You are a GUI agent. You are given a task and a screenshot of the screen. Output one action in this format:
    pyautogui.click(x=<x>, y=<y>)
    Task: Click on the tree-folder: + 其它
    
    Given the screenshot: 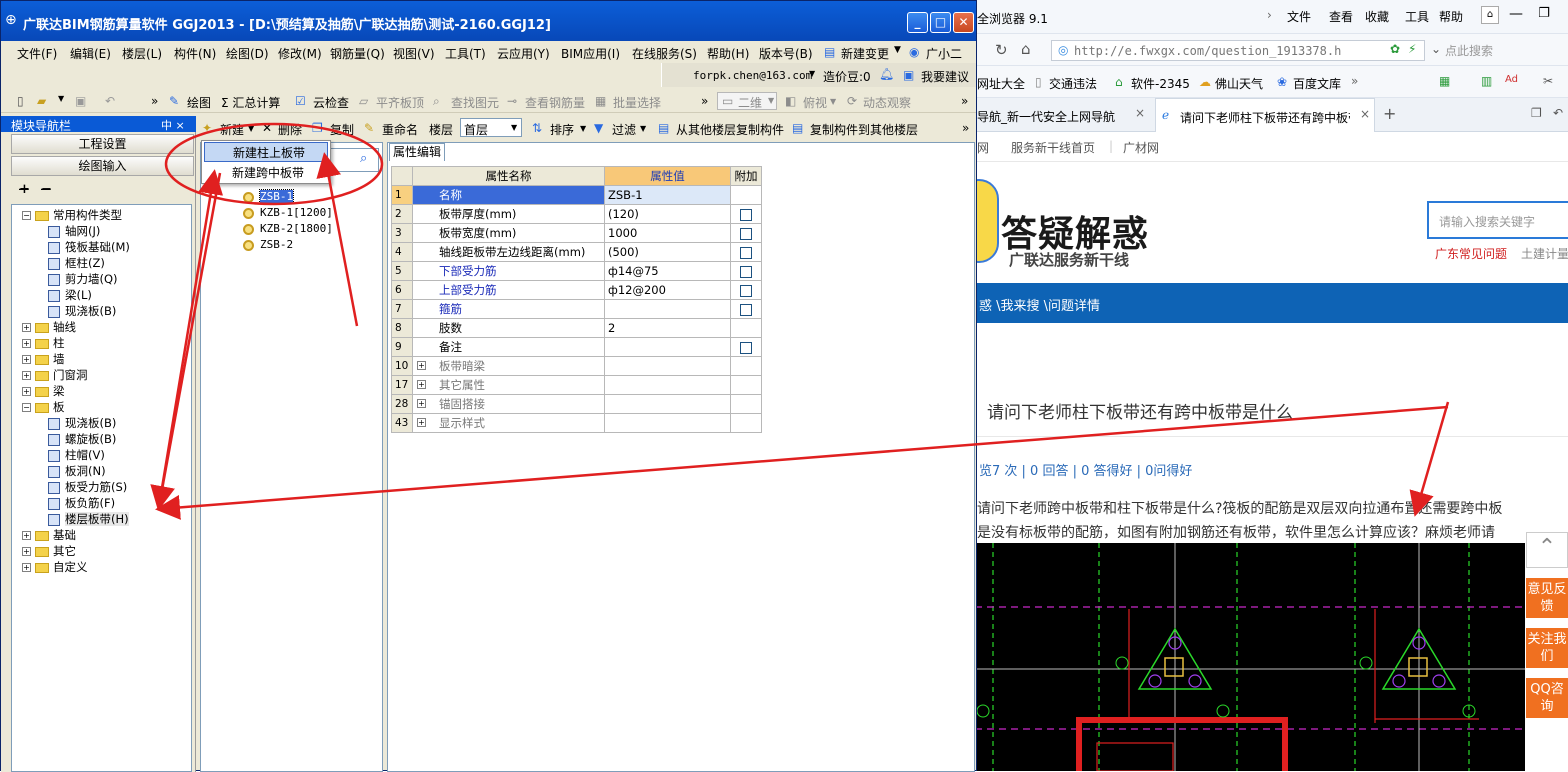 What is the action you would take?
    pyautogui.click(x=49, y=551)
    